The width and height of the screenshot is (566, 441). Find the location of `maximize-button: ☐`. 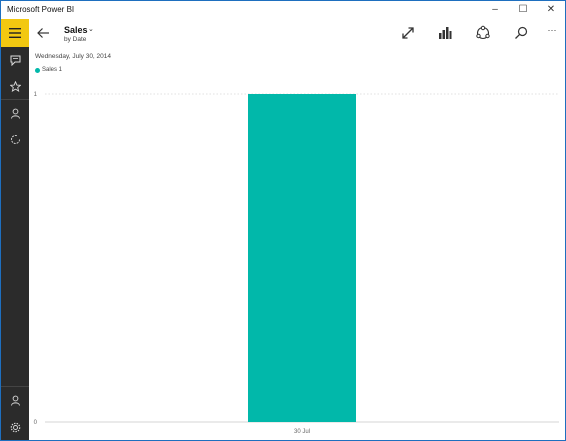

maximize-button: ☐ is located at coordinates (523, 10).